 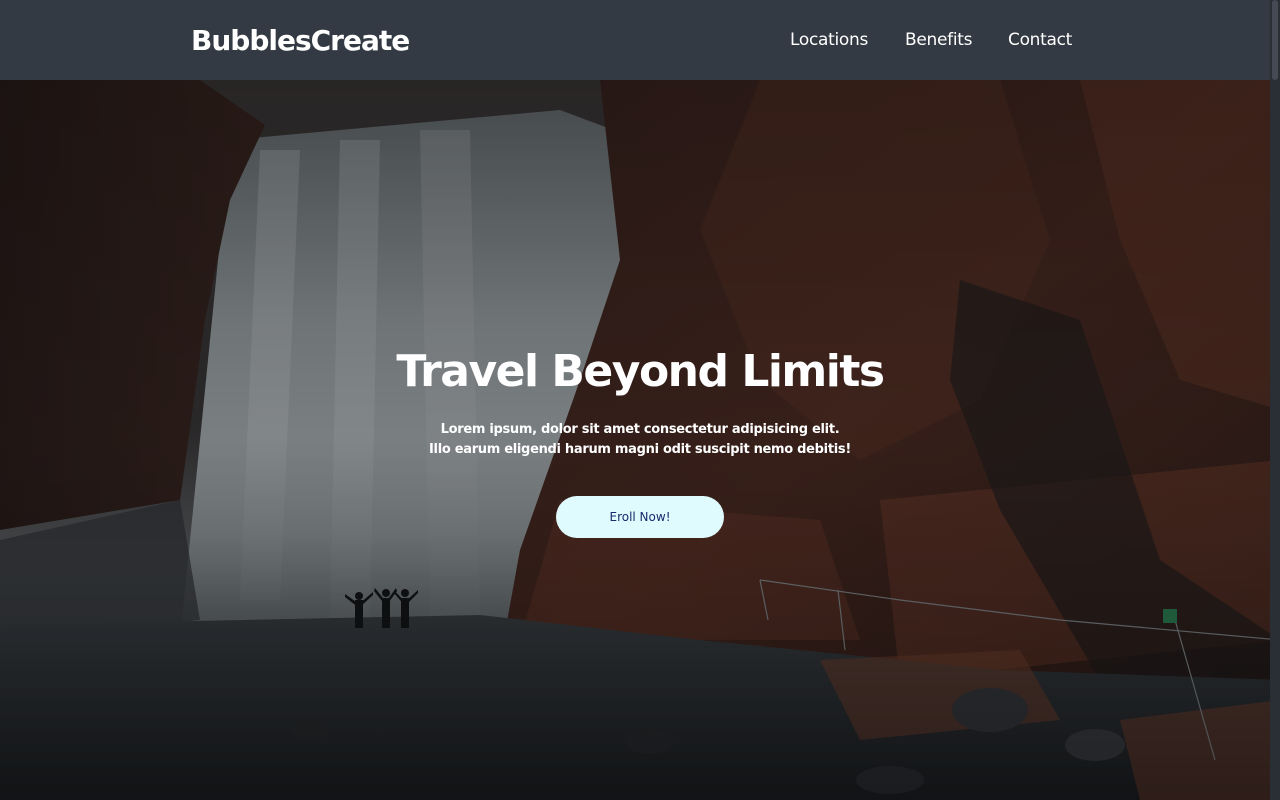 I want to click on page-scrollbar, so click(x=1275, y=400).